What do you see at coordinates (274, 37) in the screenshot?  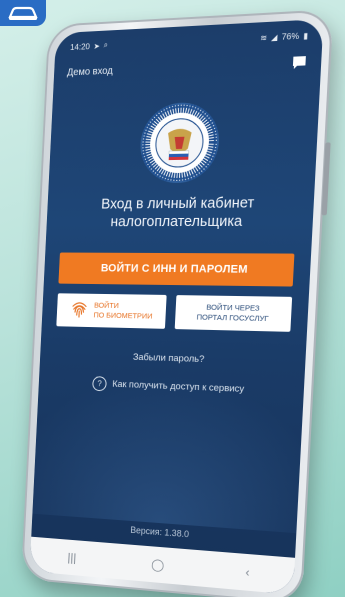 I see `signal-icon: ◢` at bounding box center [274, 37].